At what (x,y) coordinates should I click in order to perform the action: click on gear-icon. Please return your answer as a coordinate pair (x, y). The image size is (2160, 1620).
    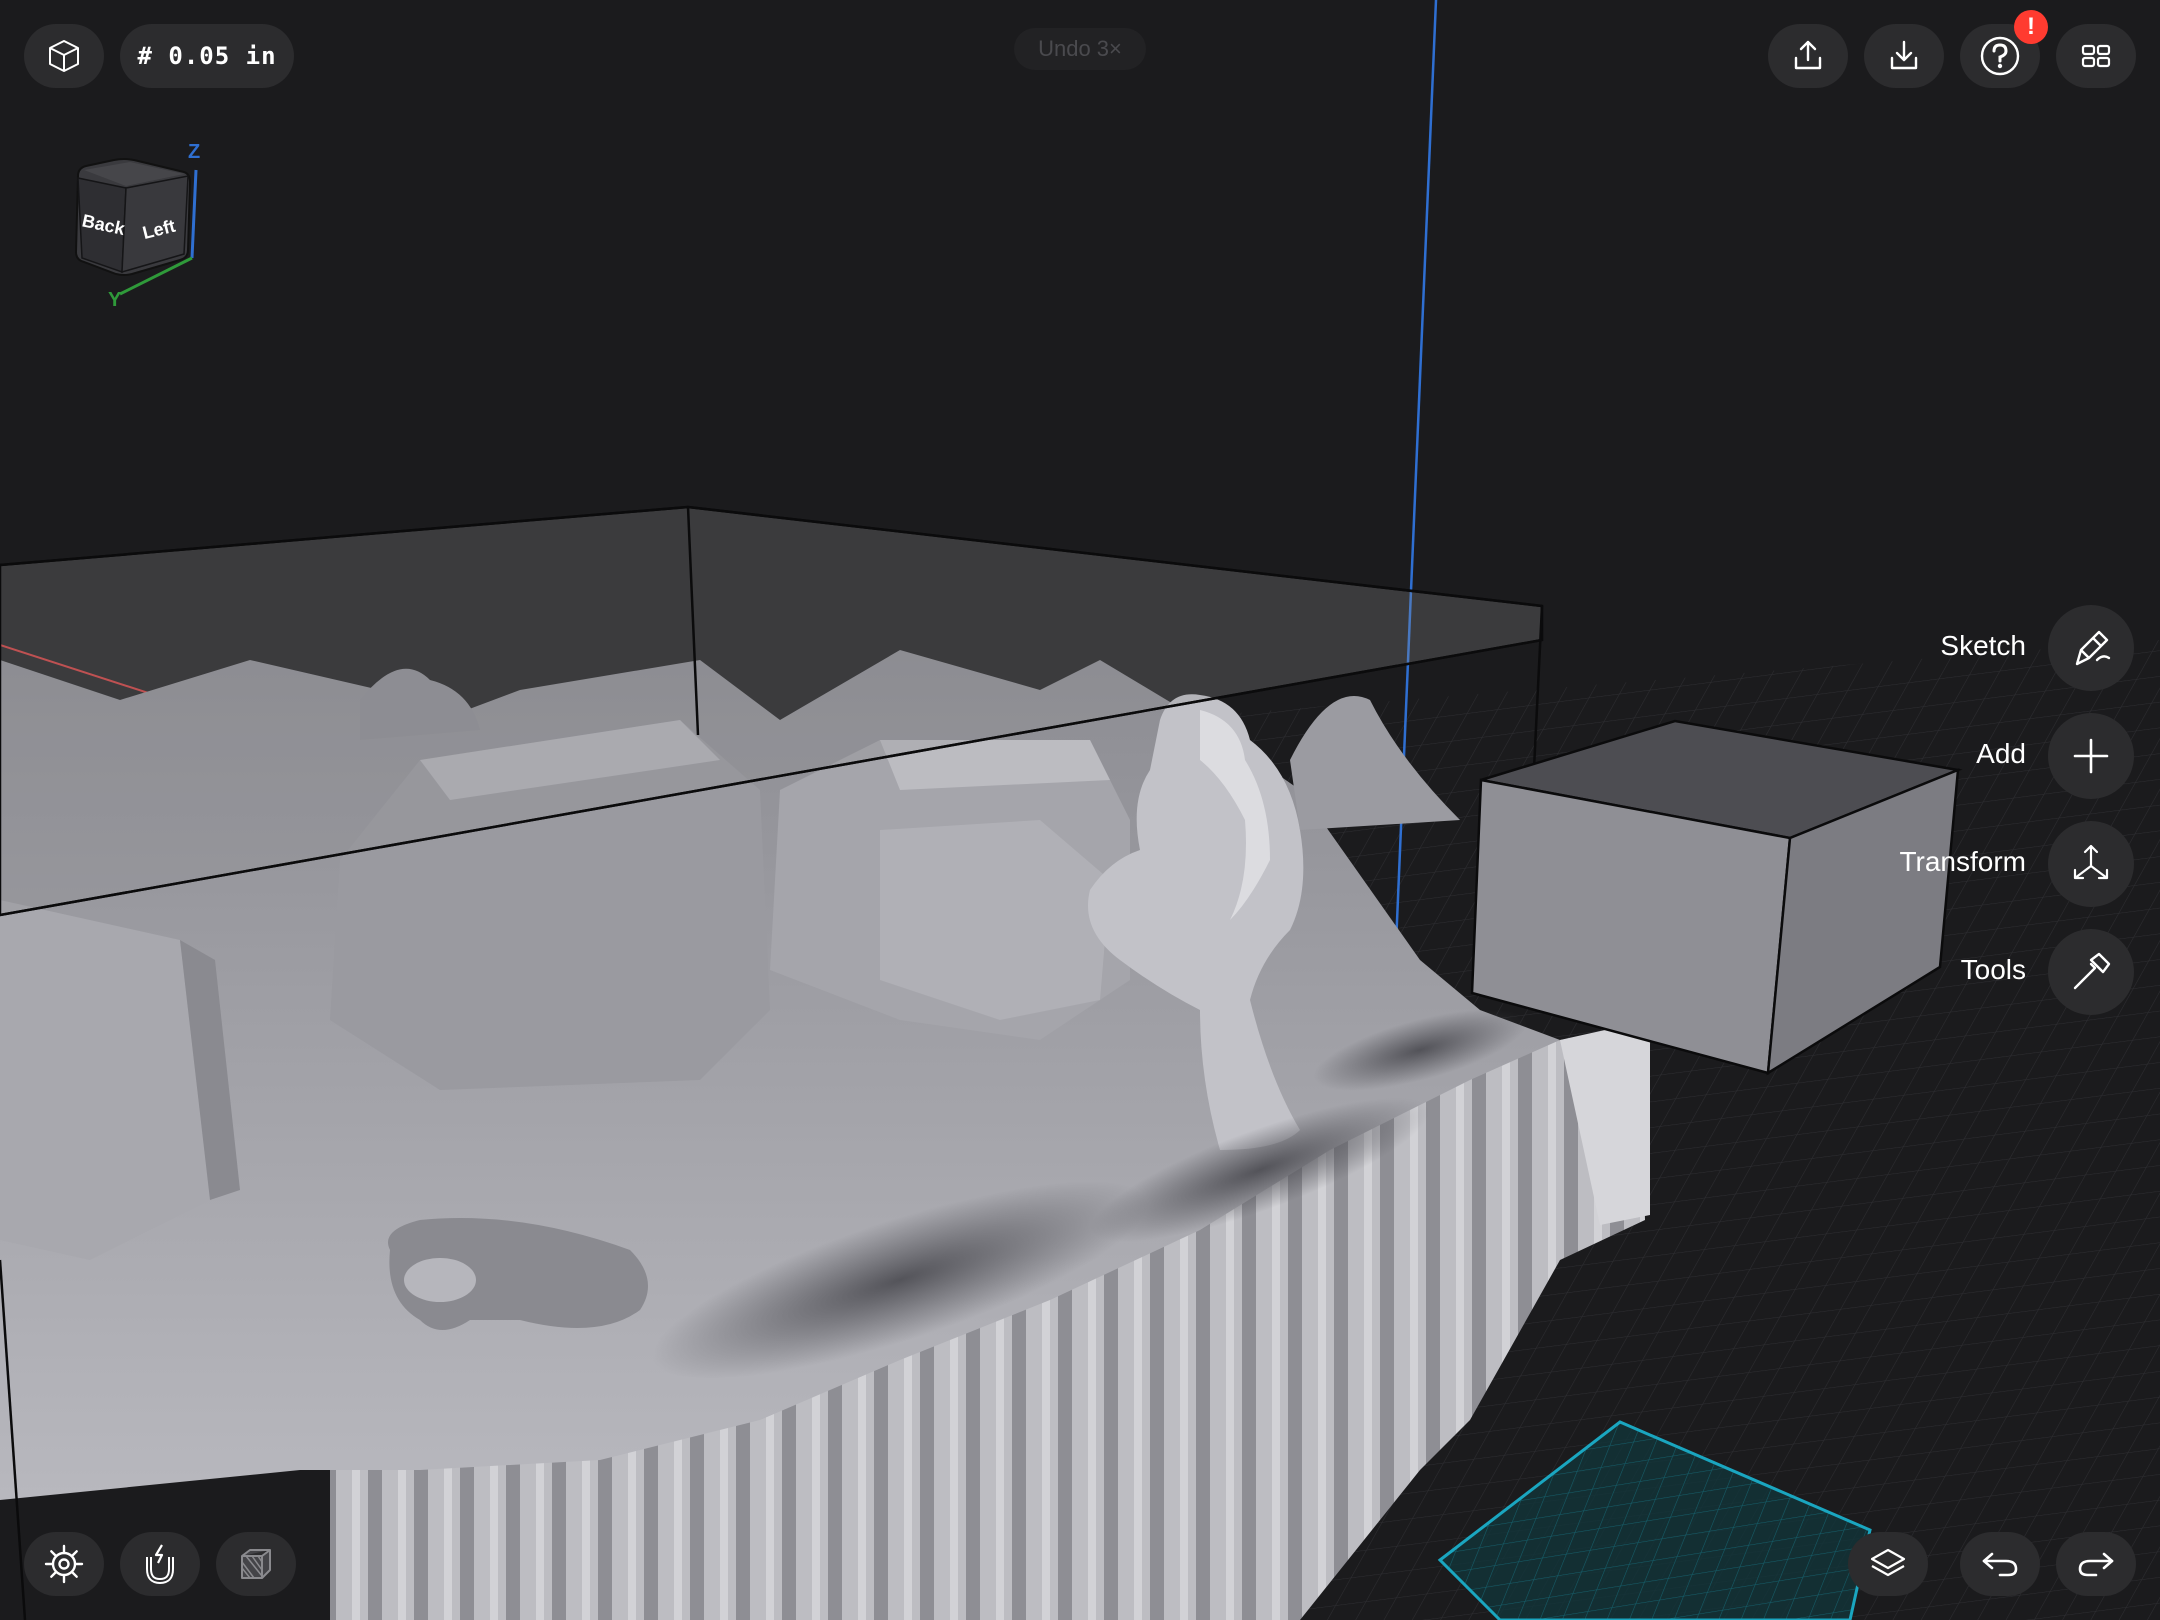
    Looking at the image, I should click on (64, 1564).